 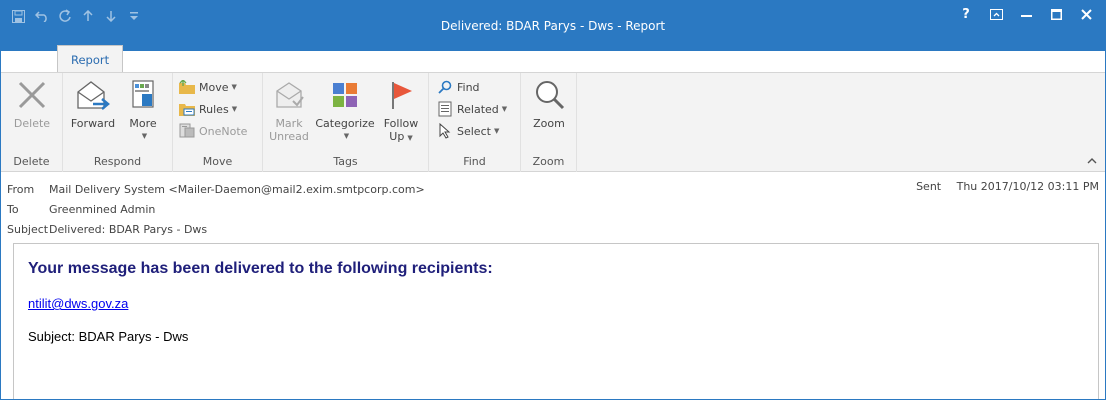 What do you see at coordinates (556, 303) in the screenshot?
I see `recipient-link: ntilit@dws.gov.za` at bounding box center [556, 303].